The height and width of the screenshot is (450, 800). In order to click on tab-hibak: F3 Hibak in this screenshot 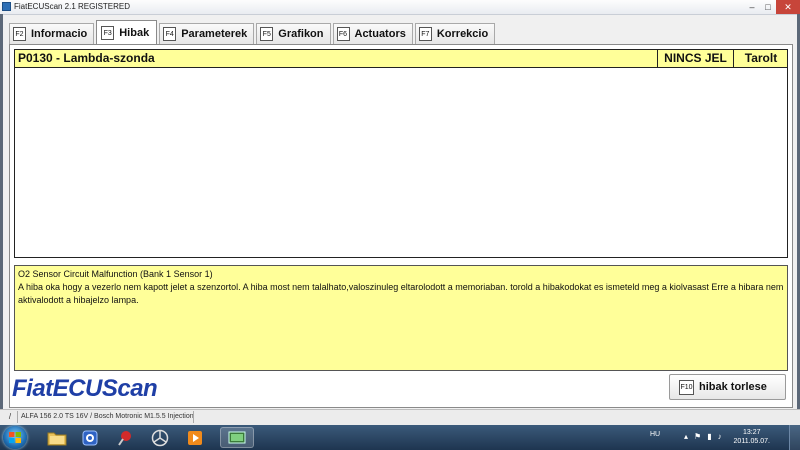, I will do `click(127, 32)`.